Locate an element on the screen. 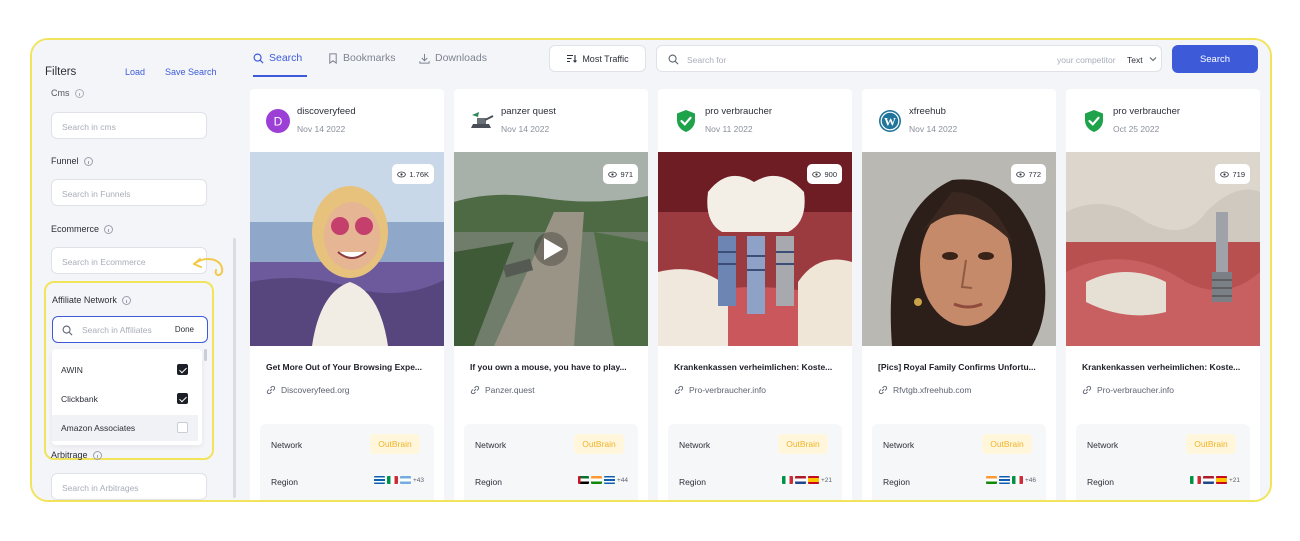  checkbox-unchecked is located at coordinates (182, 427).